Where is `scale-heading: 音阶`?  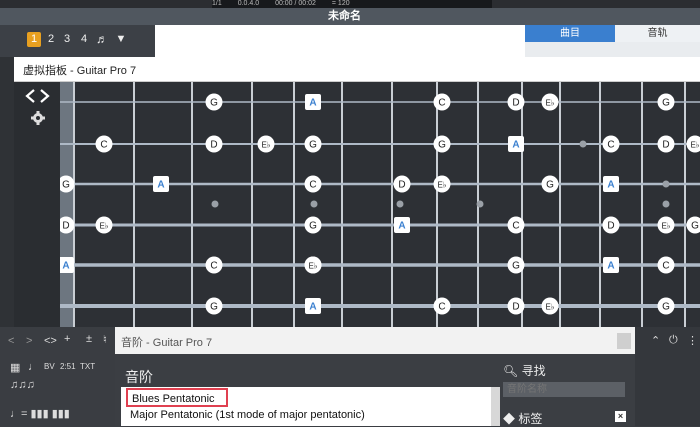 scale-heading: 音阶 is located at coordinates (139, 377).